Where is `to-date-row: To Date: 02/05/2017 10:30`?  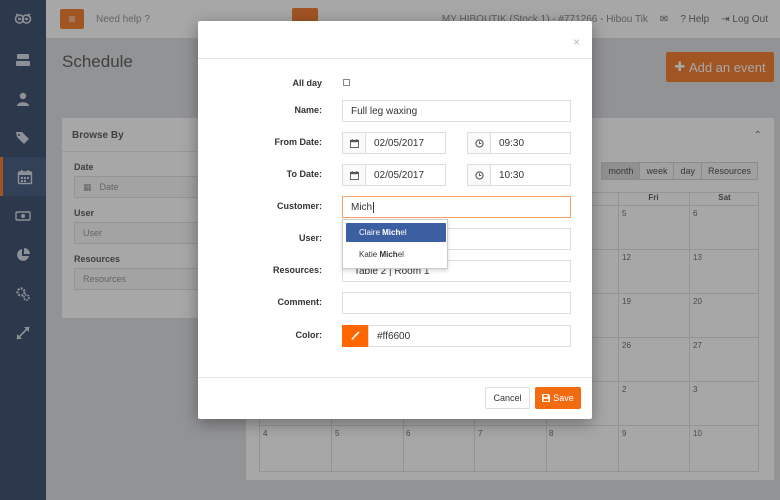
to-date-row: To Date: 02/05/2017 10:30 is located at coordinates (395, 175).